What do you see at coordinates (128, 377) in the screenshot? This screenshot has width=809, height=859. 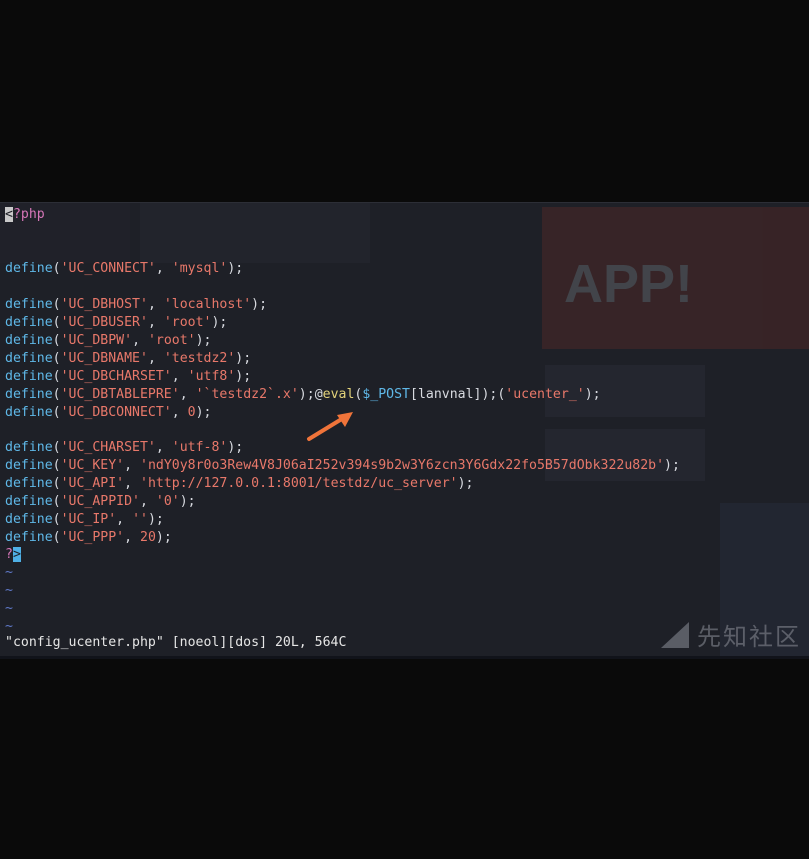 I see `code-line: define('UC_DBCHARSET', 'utf8');` at bounding box center [128, 377].